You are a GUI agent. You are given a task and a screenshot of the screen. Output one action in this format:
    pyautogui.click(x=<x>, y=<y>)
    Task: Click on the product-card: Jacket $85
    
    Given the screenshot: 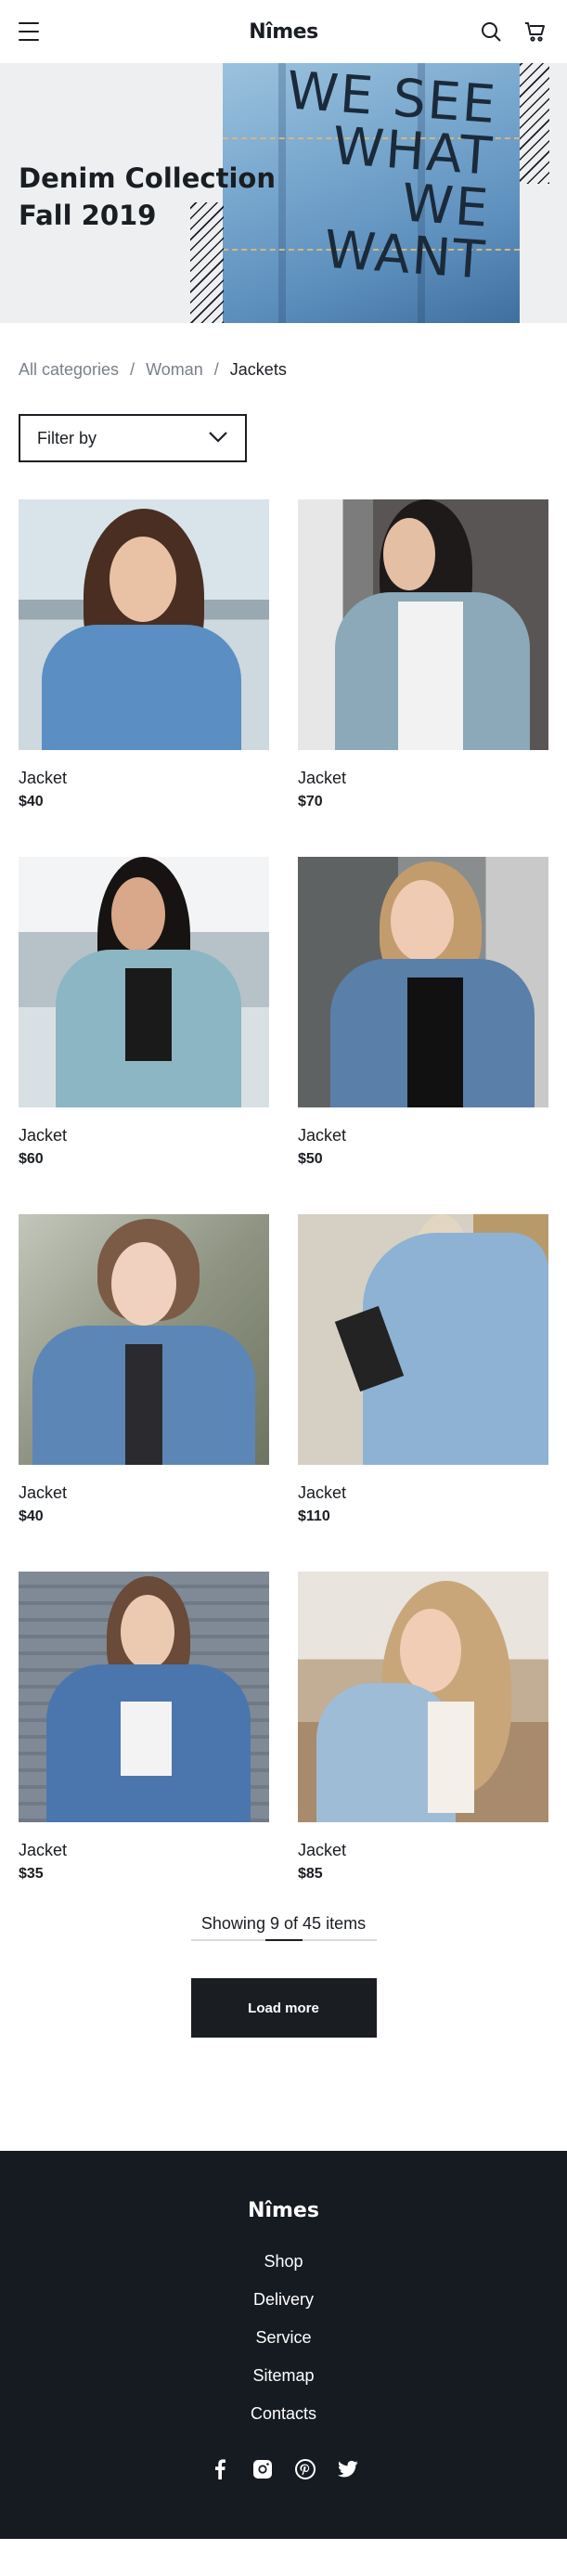 What is the action you would take?
    pyautogui.click(x=423, y=1727)
    